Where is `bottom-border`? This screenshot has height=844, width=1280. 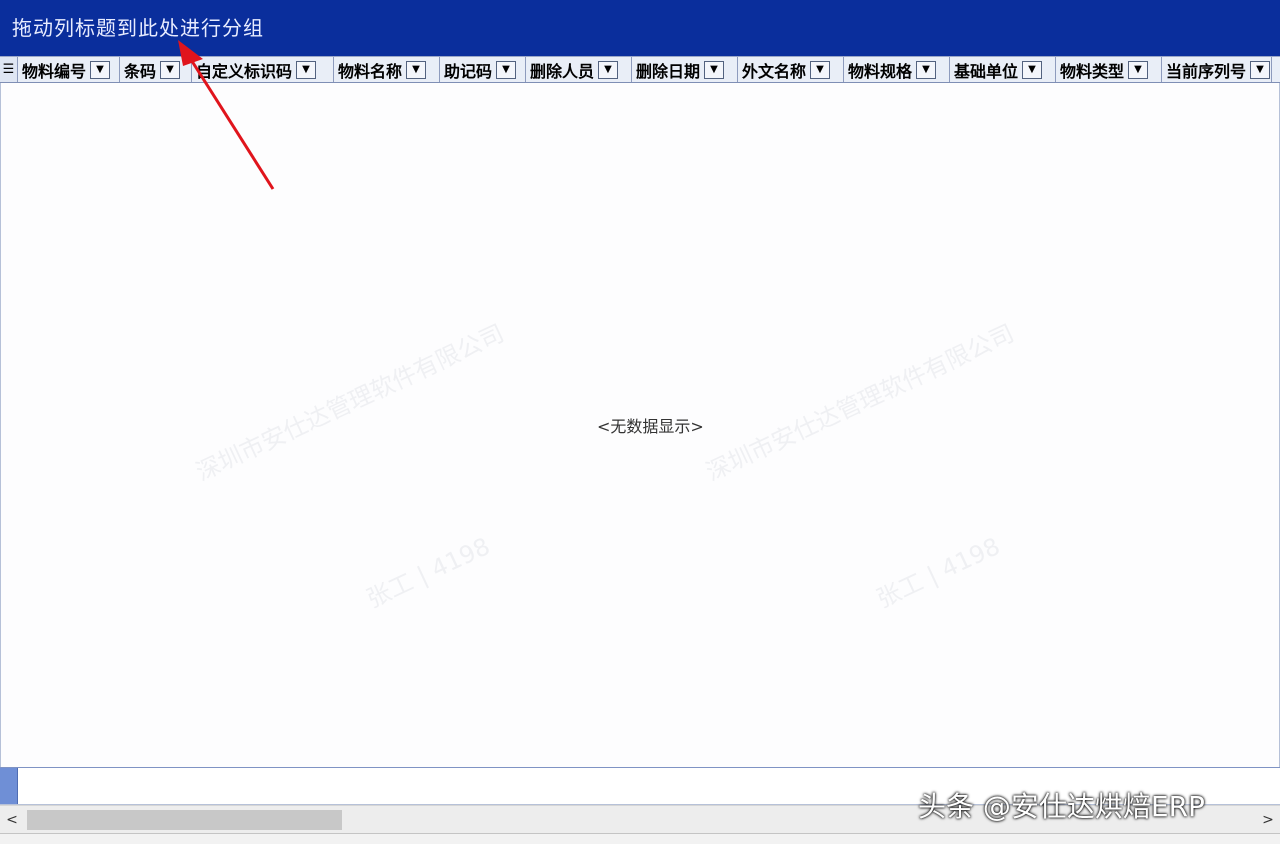 bottom-border is located at coordinates (640, 838).